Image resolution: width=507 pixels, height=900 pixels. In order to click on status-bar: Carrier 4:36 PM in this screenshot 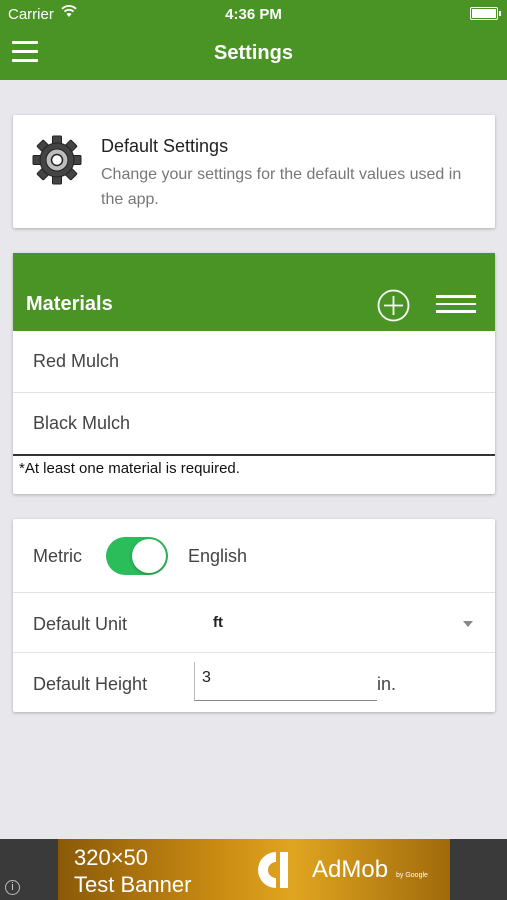, I will do `click(253, 14)`.